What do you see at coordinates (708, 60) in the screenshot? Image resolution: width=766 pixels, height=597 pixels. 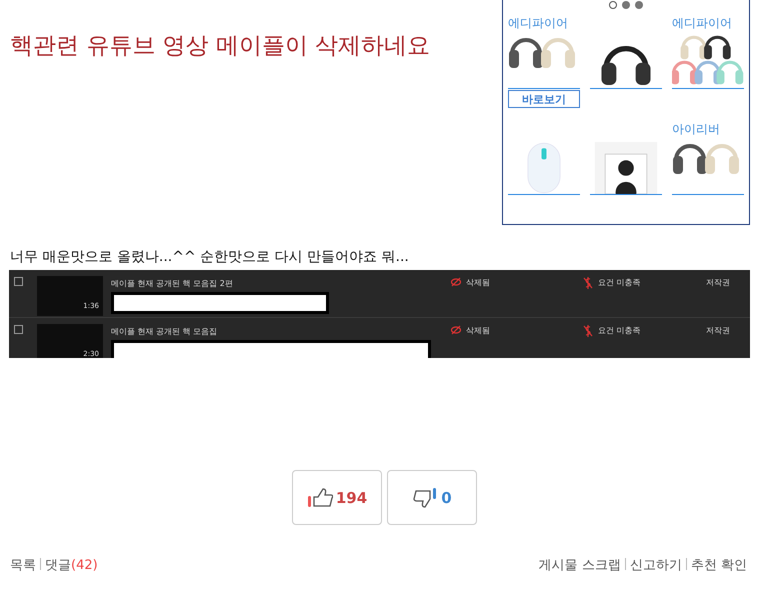 I see `headphones-drawing` at bounding box center [708, 60].